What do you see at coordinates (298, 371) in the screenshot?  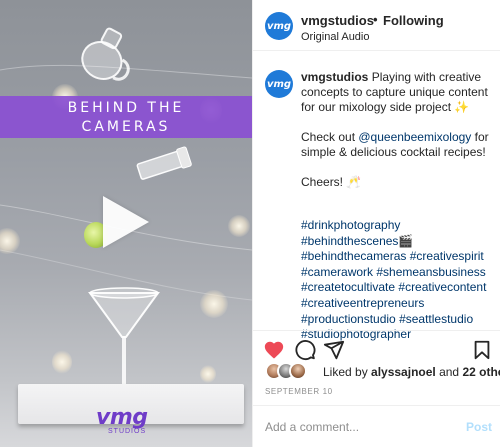 I see `liker-avatar` at bounding box center [298, 371].